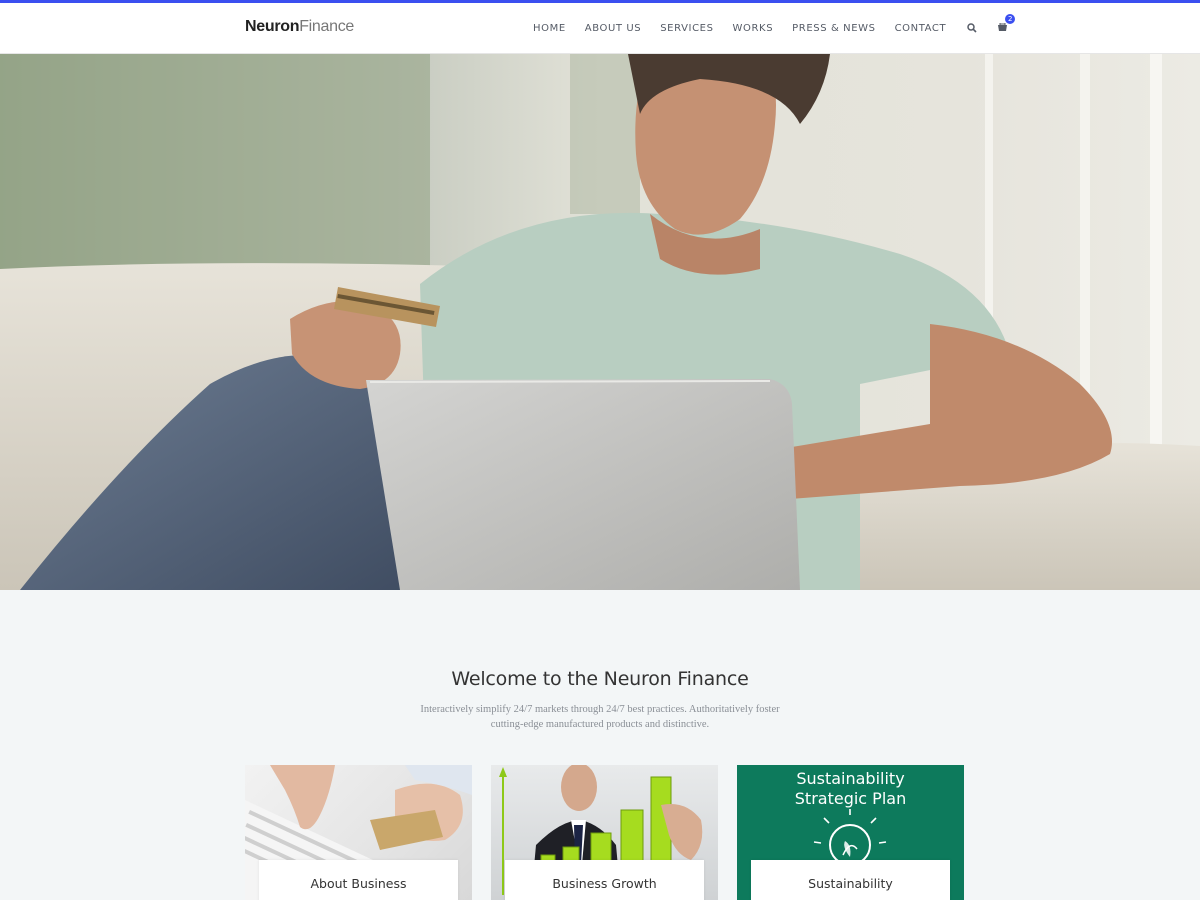 The height and width of the screenshot is (900, 1200). I want to click on card-label: Sustainability, so click(850, 880).